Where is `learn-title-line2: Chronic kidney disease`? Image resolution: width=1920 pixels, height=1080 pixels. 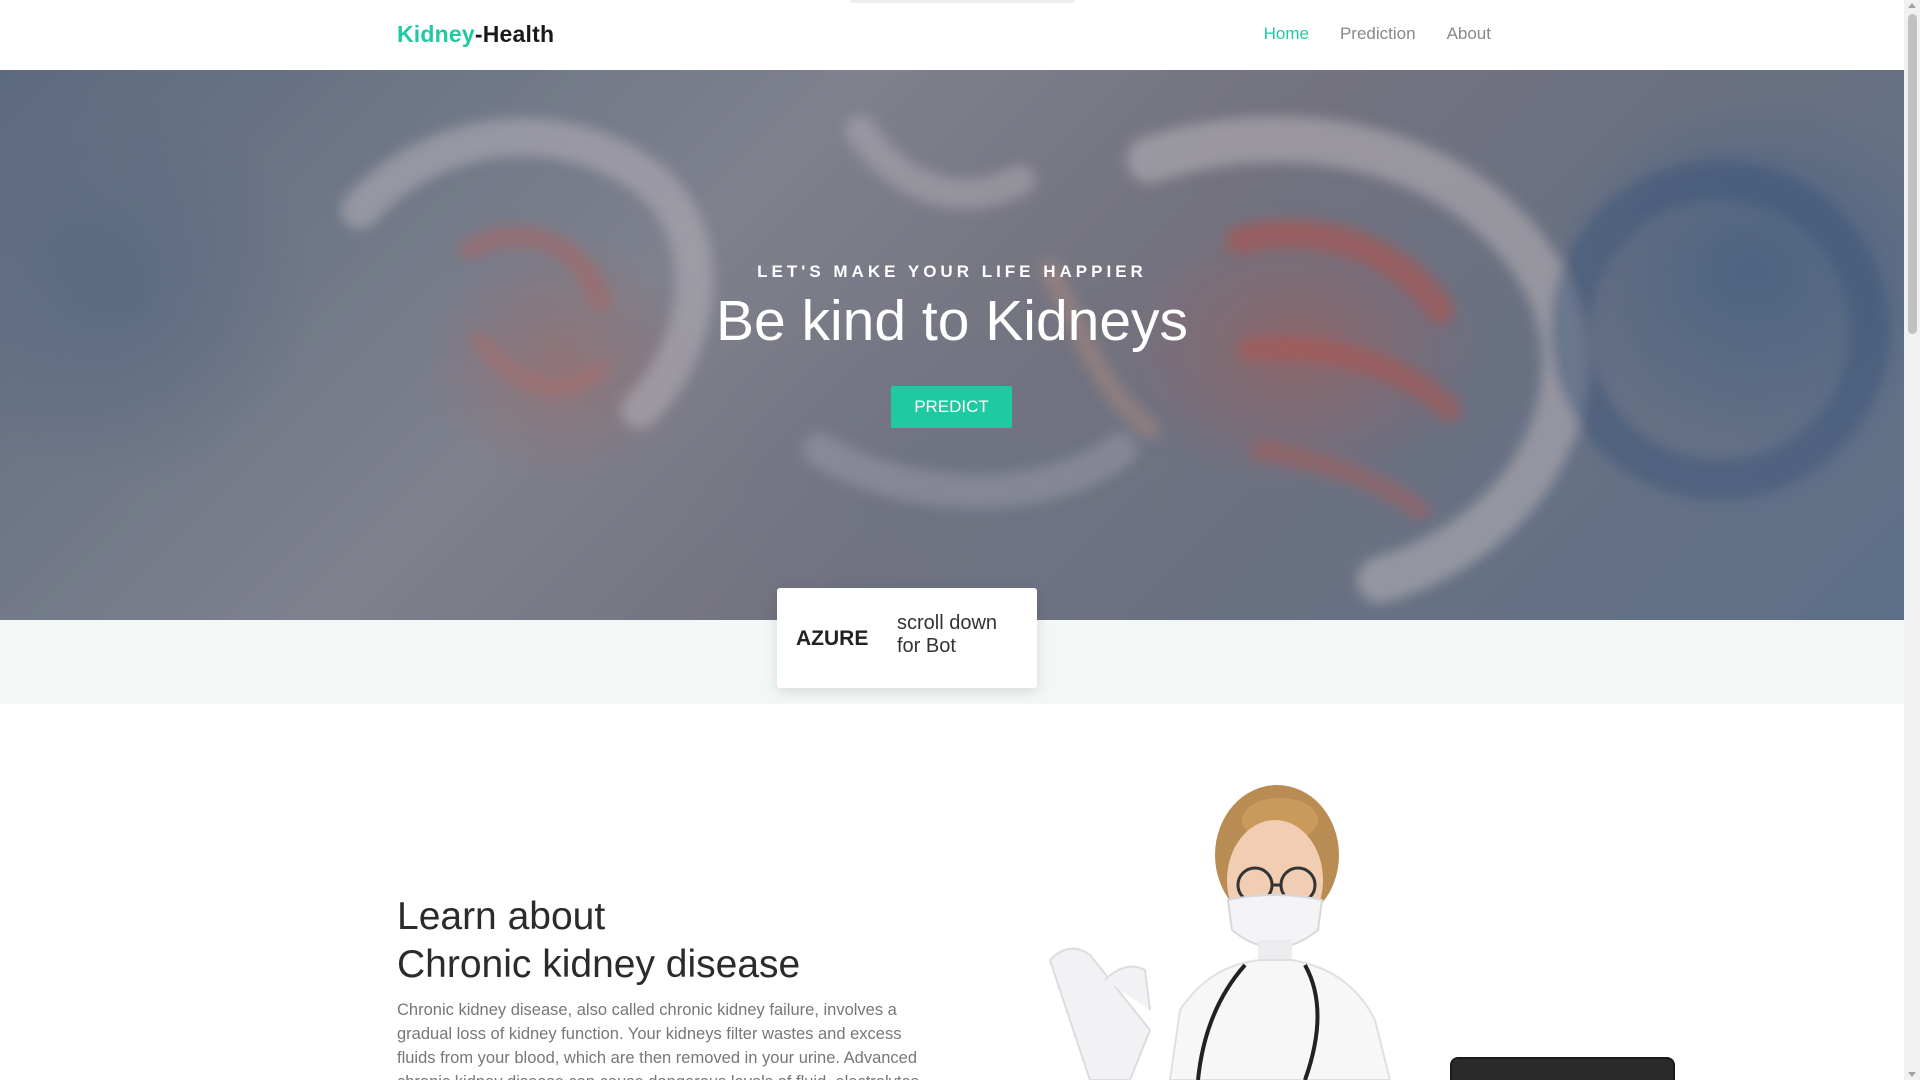 learn-title-line2: Chronic kidney disease is located at coordinates (599, 964).